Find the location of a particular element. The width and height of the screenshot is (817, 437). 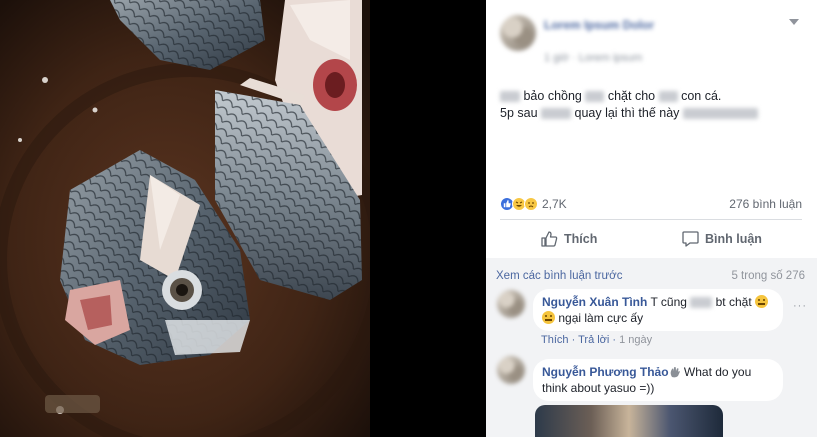

comment-button: Bình luận is located at coordinates (722, 239).